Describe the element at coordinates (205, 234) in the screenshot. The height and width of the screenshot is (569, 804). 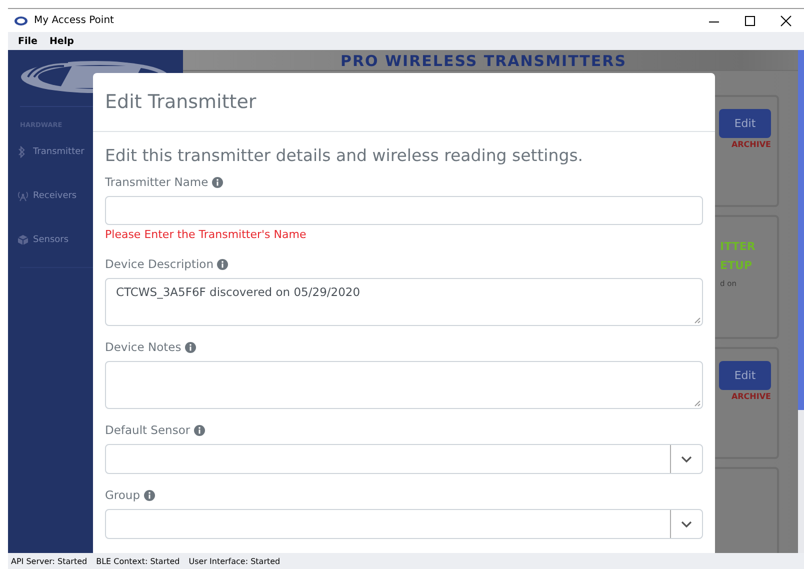
I see `error-message: Please Enter the Transmitter's Name` at that location.